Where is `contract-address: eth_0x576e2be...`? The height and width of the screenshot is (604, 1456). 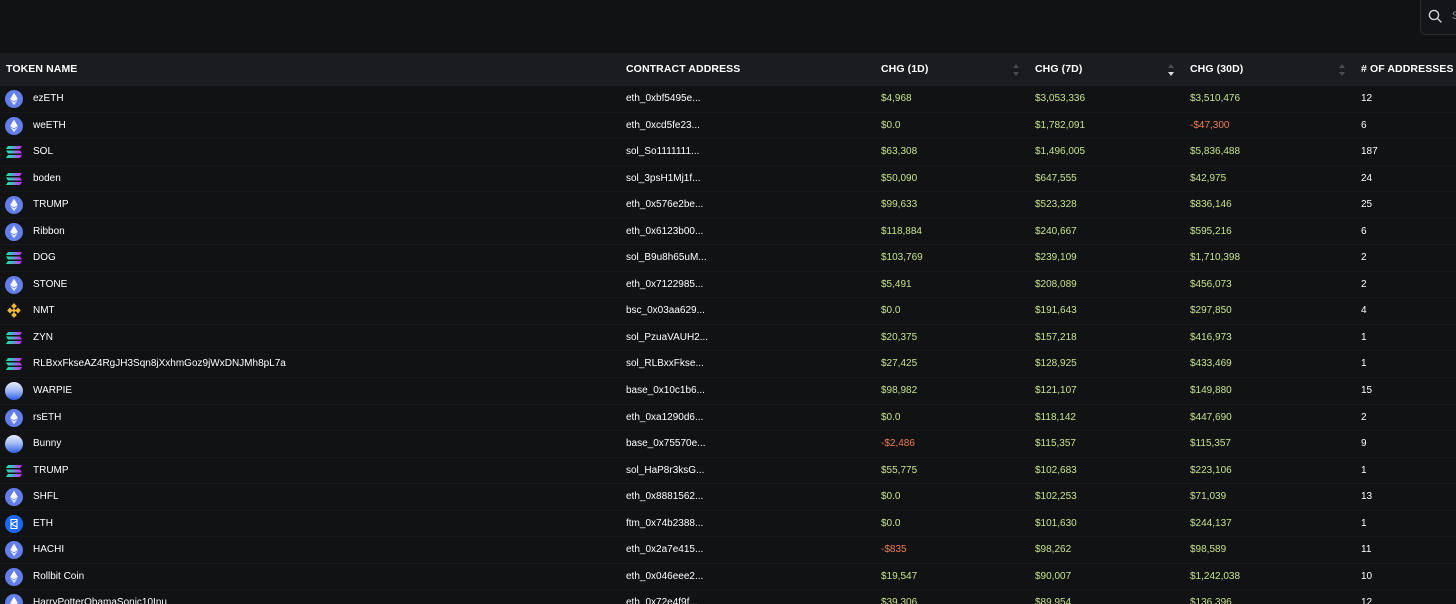 contract-address: eth_0x576e2be... is located at coordinates (664, 205).